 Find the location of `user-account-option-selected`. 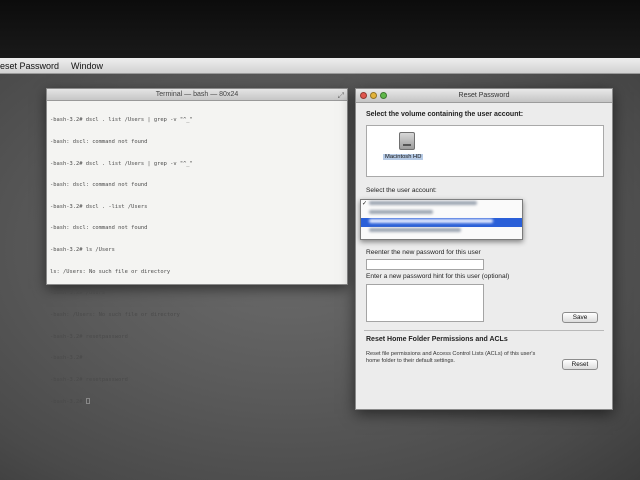

user-account-option-selected is located at coordinates (441, 222).